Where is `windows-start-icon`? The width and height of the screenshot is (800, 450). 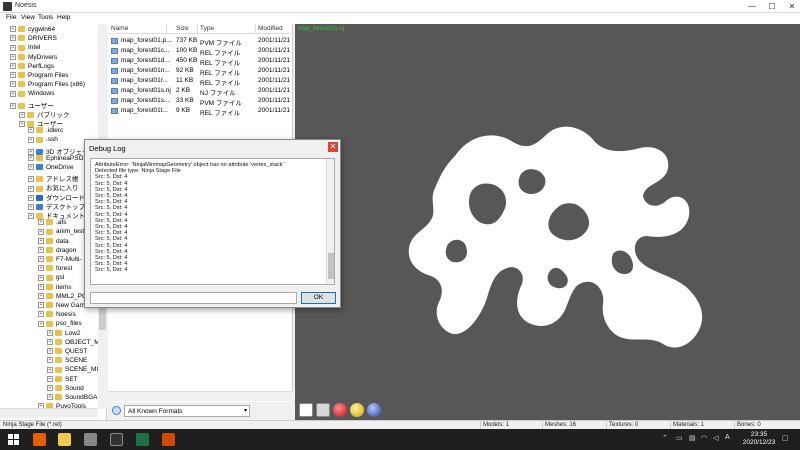
windows-start-icon is located at coordinates (13, 439).